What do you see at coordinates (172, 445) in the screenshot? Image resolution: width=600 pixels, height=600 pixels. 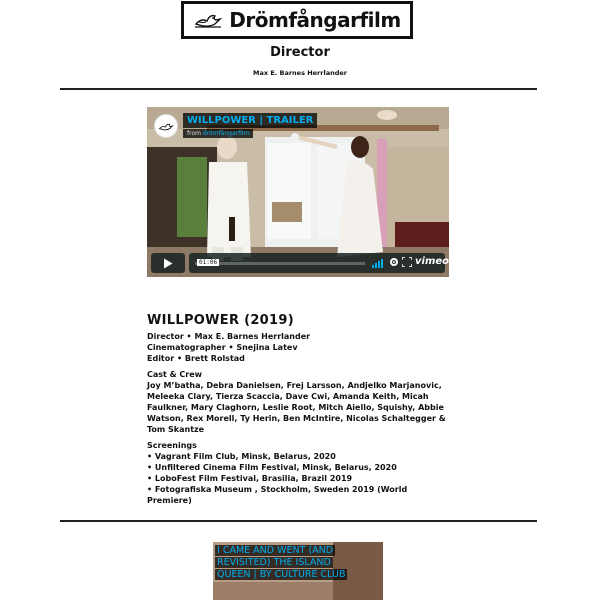 I see `screenings-heading: Screenings` at bounding box center [172, 445].